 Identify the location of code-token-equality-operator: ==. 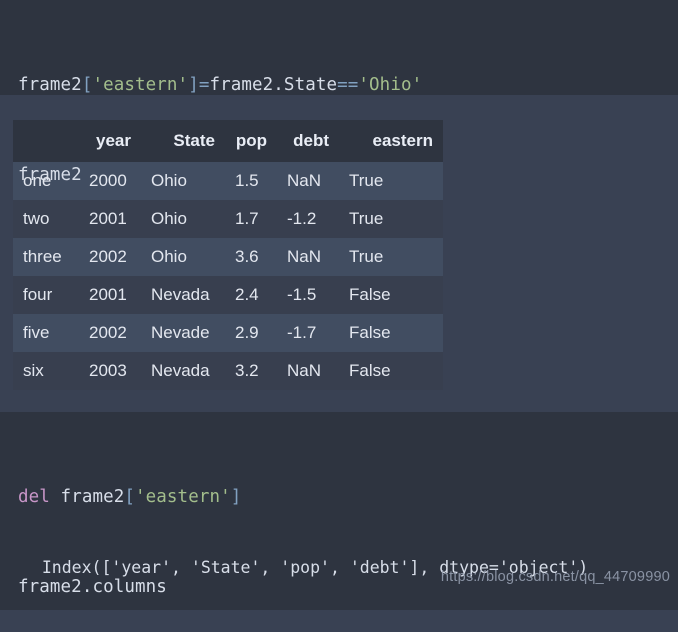
(348, 85).